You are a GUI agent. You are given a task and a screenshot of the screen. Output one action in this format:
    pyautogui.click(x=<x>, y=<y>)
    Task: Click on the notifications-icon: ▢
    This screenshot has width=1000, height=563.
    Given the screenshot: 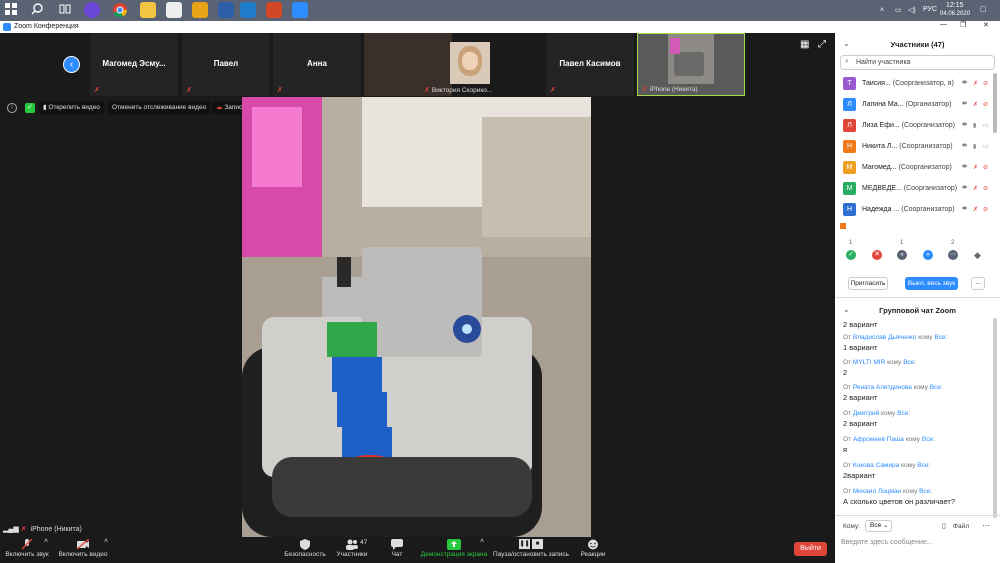 What is the action you would take?
    pyautogui.click(x=983, y=9)
    